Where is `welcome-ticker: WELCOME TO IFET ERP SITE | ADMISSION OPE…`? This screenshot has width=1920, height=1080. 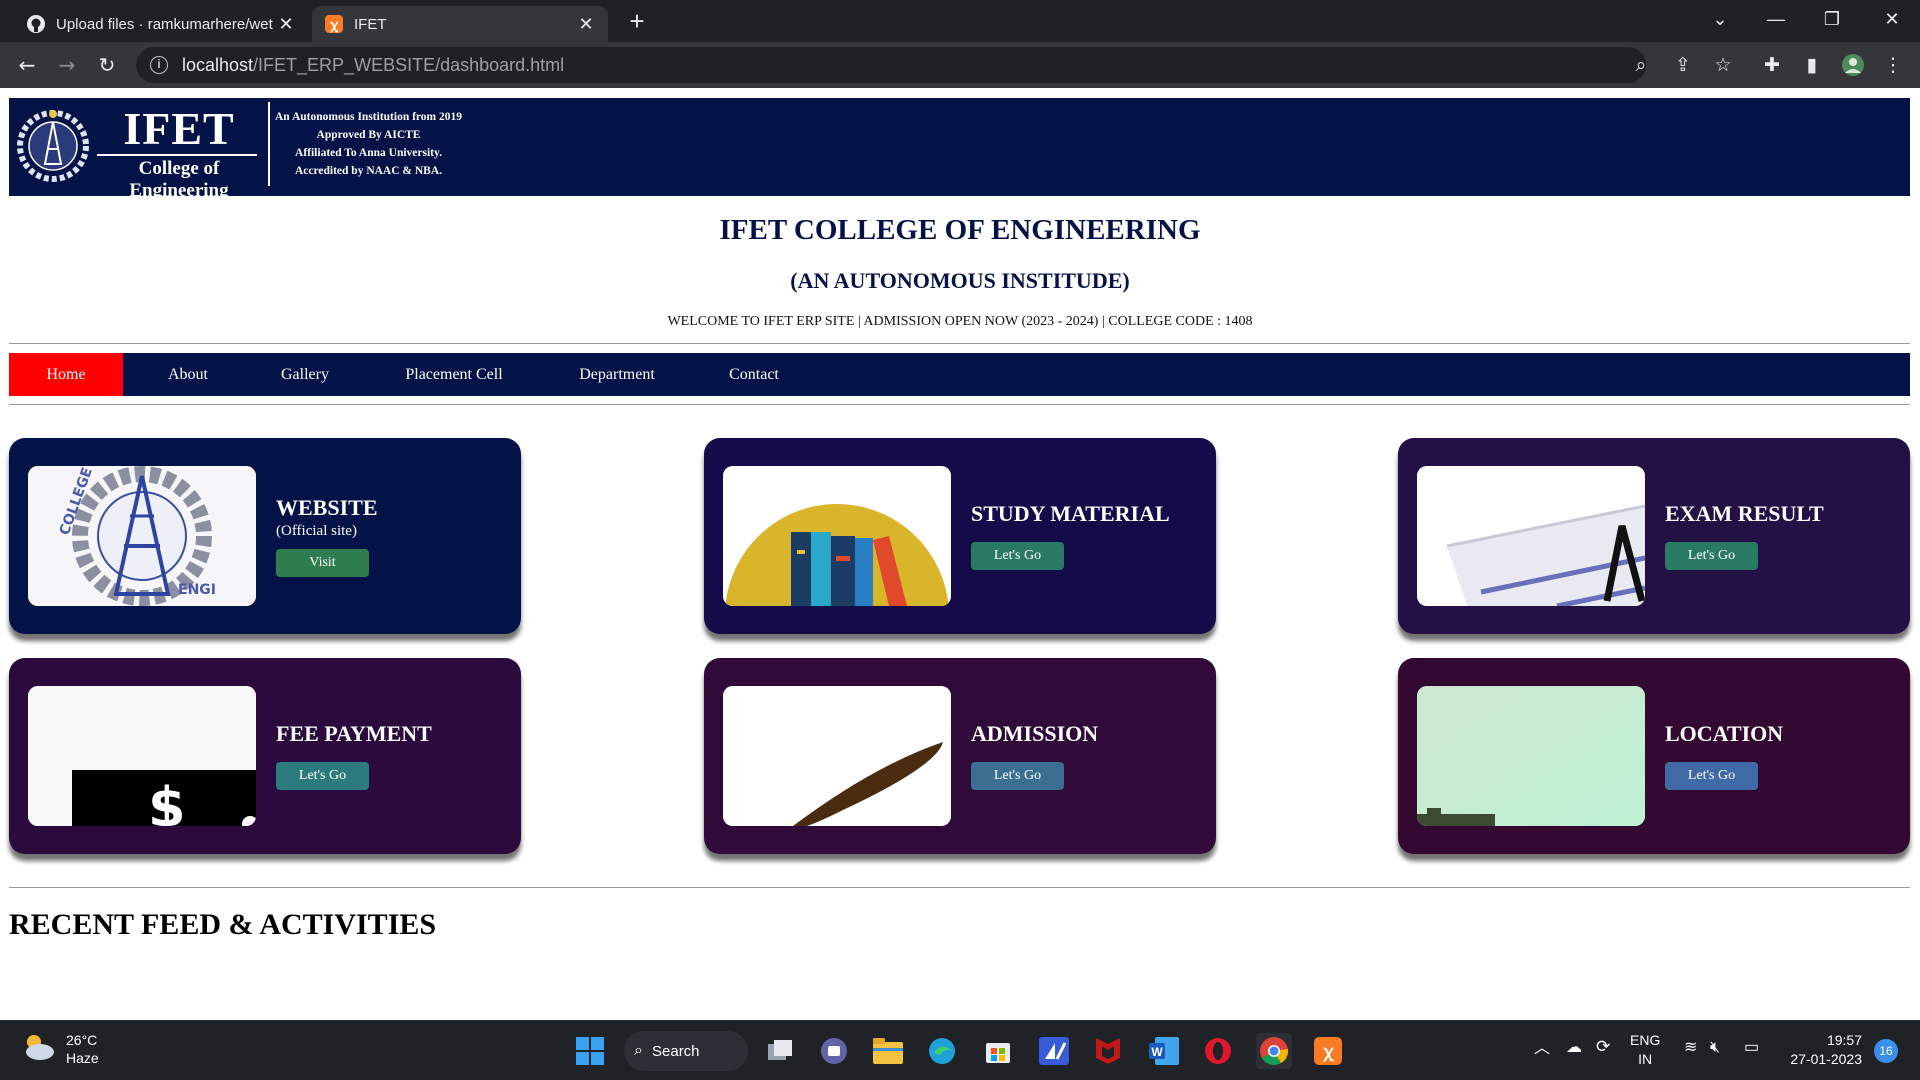
welcome-ticker: WELCOME TO IFET ERP SITE | ADMISSION OPE… is located at coordinates (960, 321).